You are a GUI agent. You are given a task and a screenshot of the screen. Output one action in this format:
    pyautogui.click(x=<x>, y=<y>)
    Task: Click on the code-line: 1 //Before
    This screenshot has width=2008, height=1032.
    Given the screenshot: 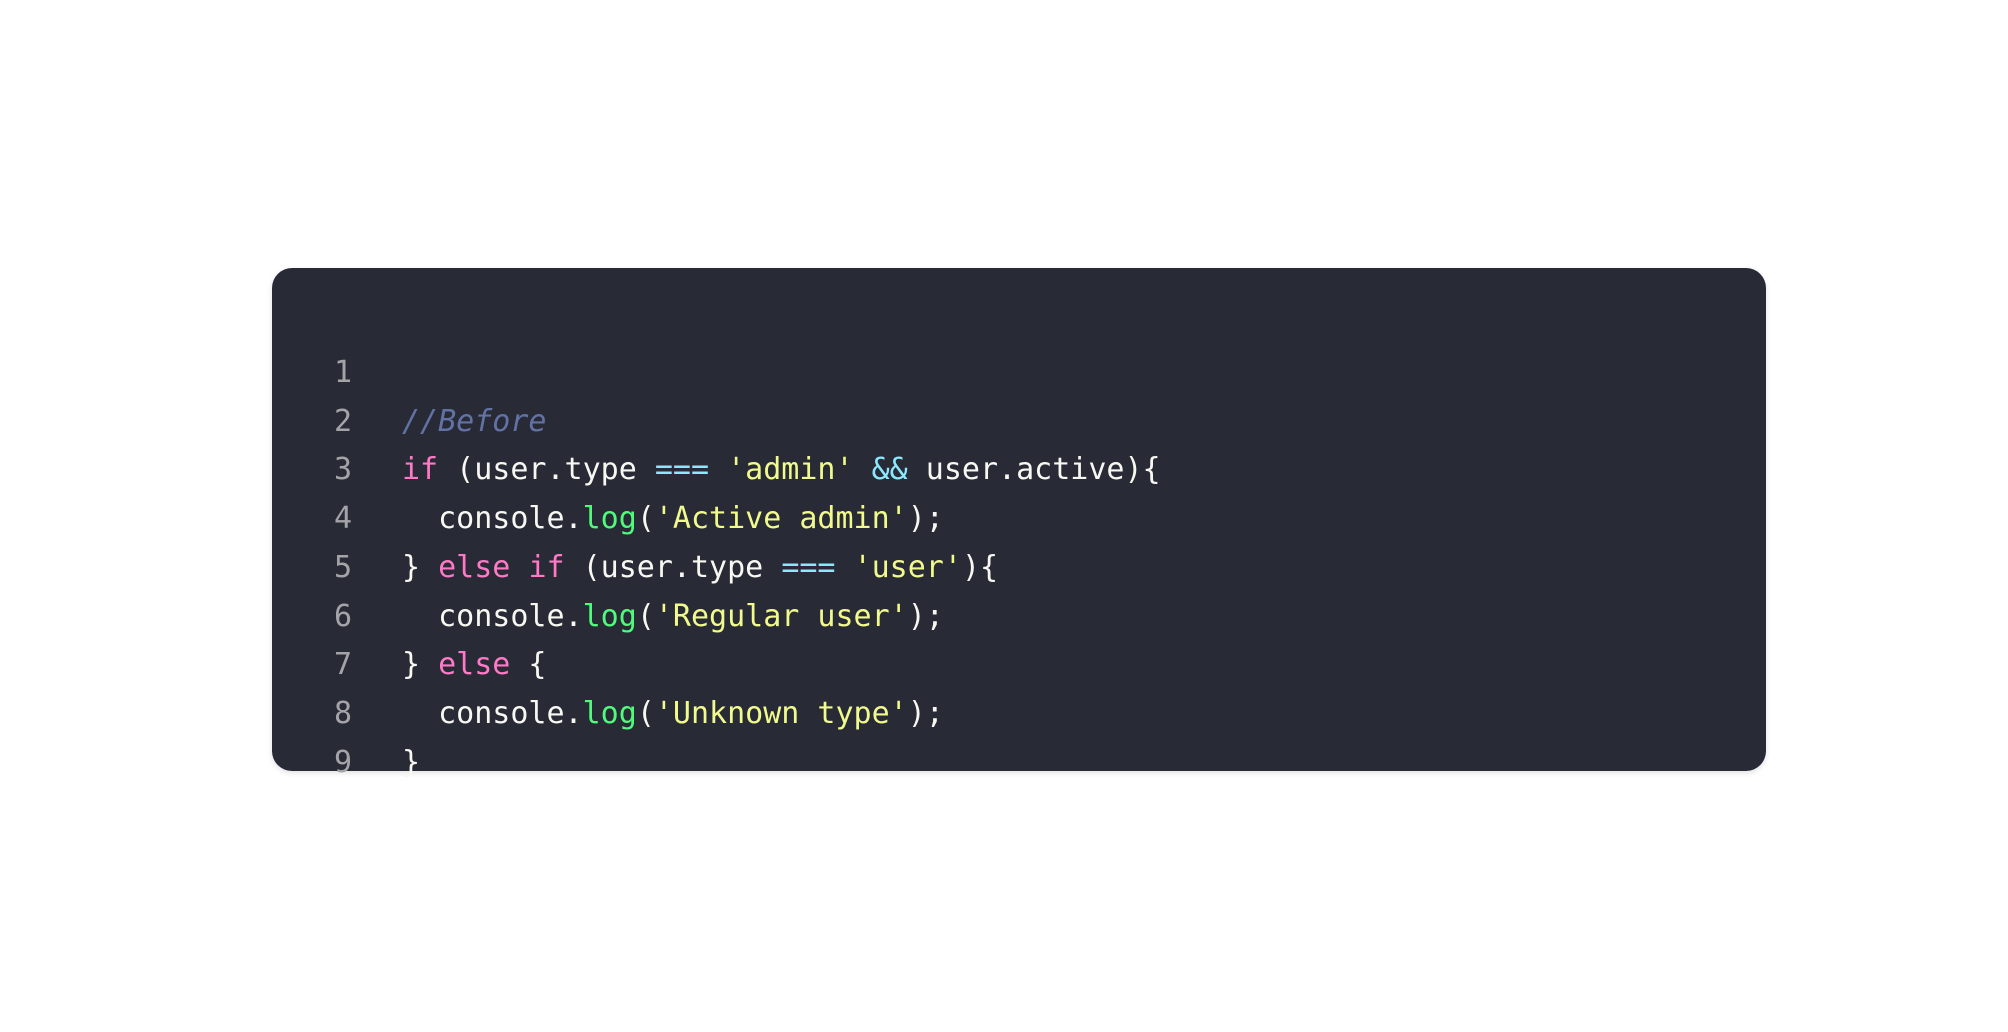 What is the action you would take?
    pyautogui.click(x=1019, y=369)
    